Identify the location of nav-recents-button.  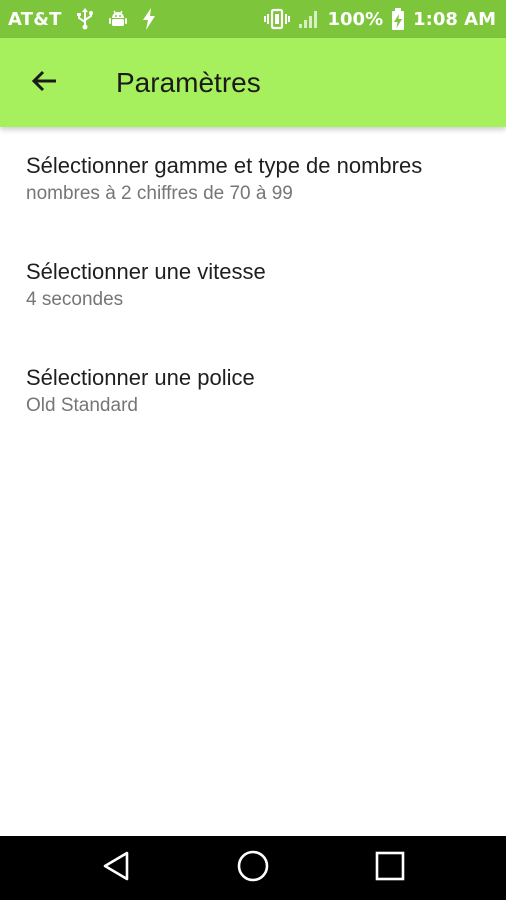
(390, 868).